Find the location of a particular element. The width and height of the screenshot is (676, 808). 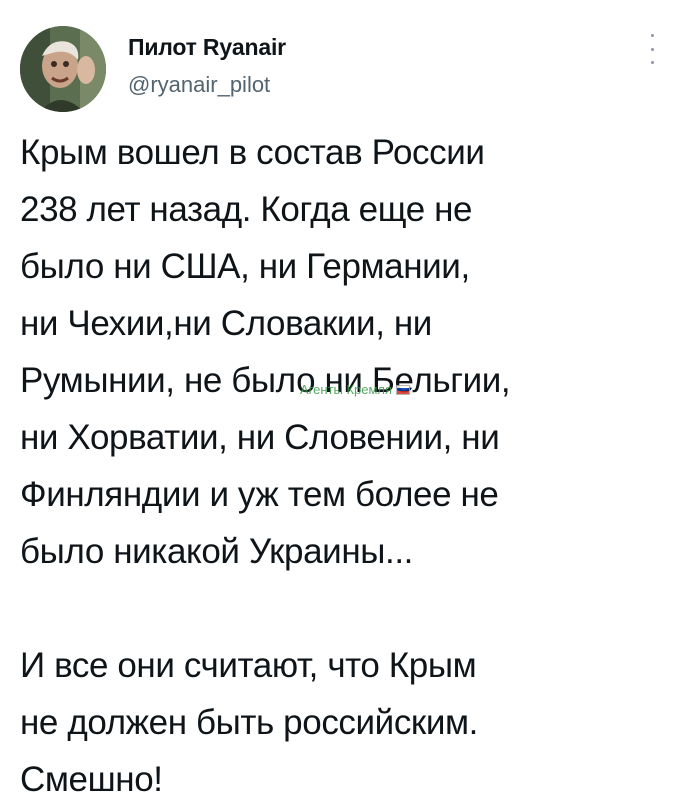

watermark: Агенты Кремля is located at coordinates (355, 389).